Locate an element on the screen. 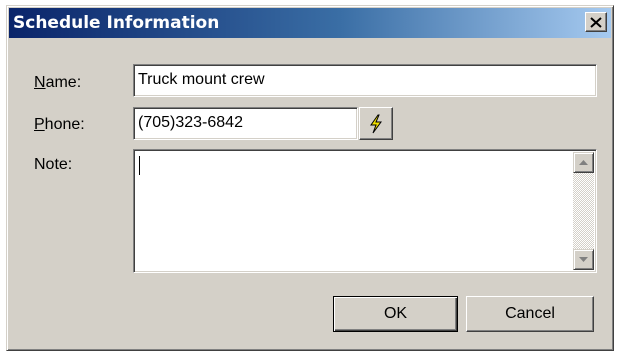 The image size is (618, 356). phone-field is located at coordinates (245, 123).